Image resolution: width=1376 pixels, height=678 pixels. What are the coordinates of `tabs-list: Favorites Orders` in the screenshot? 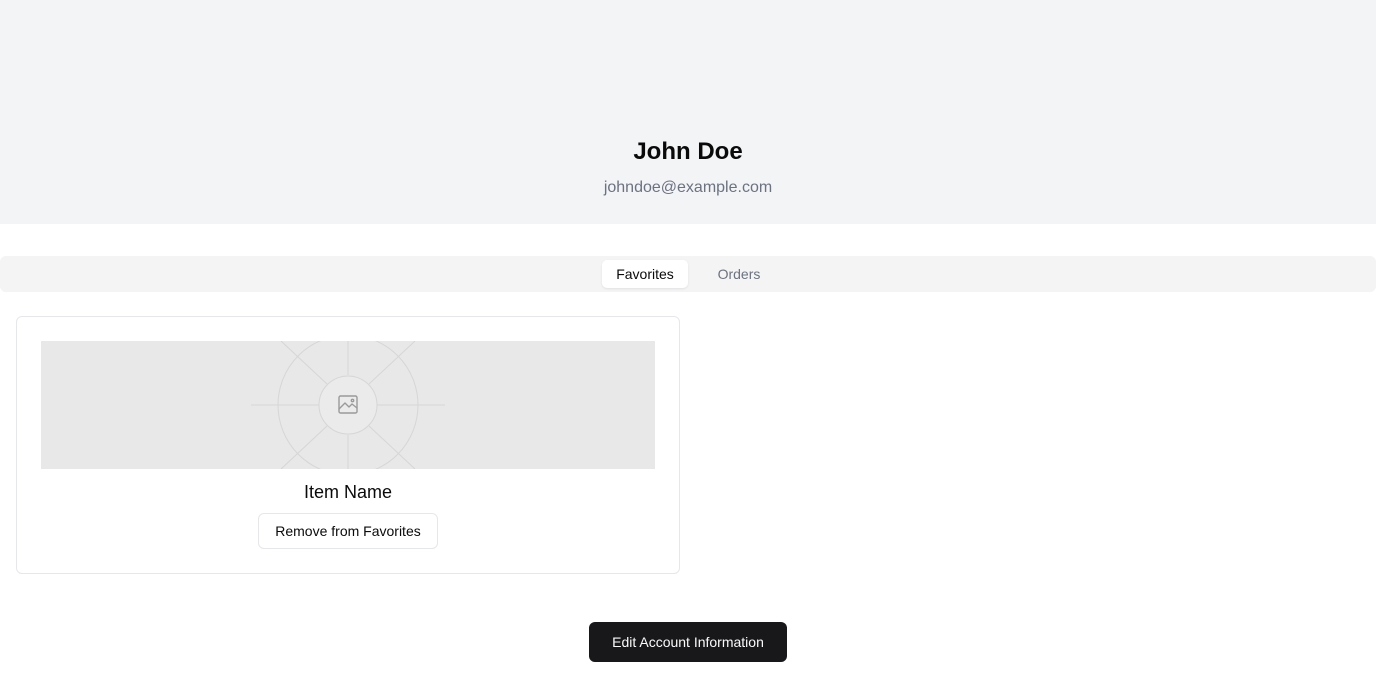 It's located at (688, 274).